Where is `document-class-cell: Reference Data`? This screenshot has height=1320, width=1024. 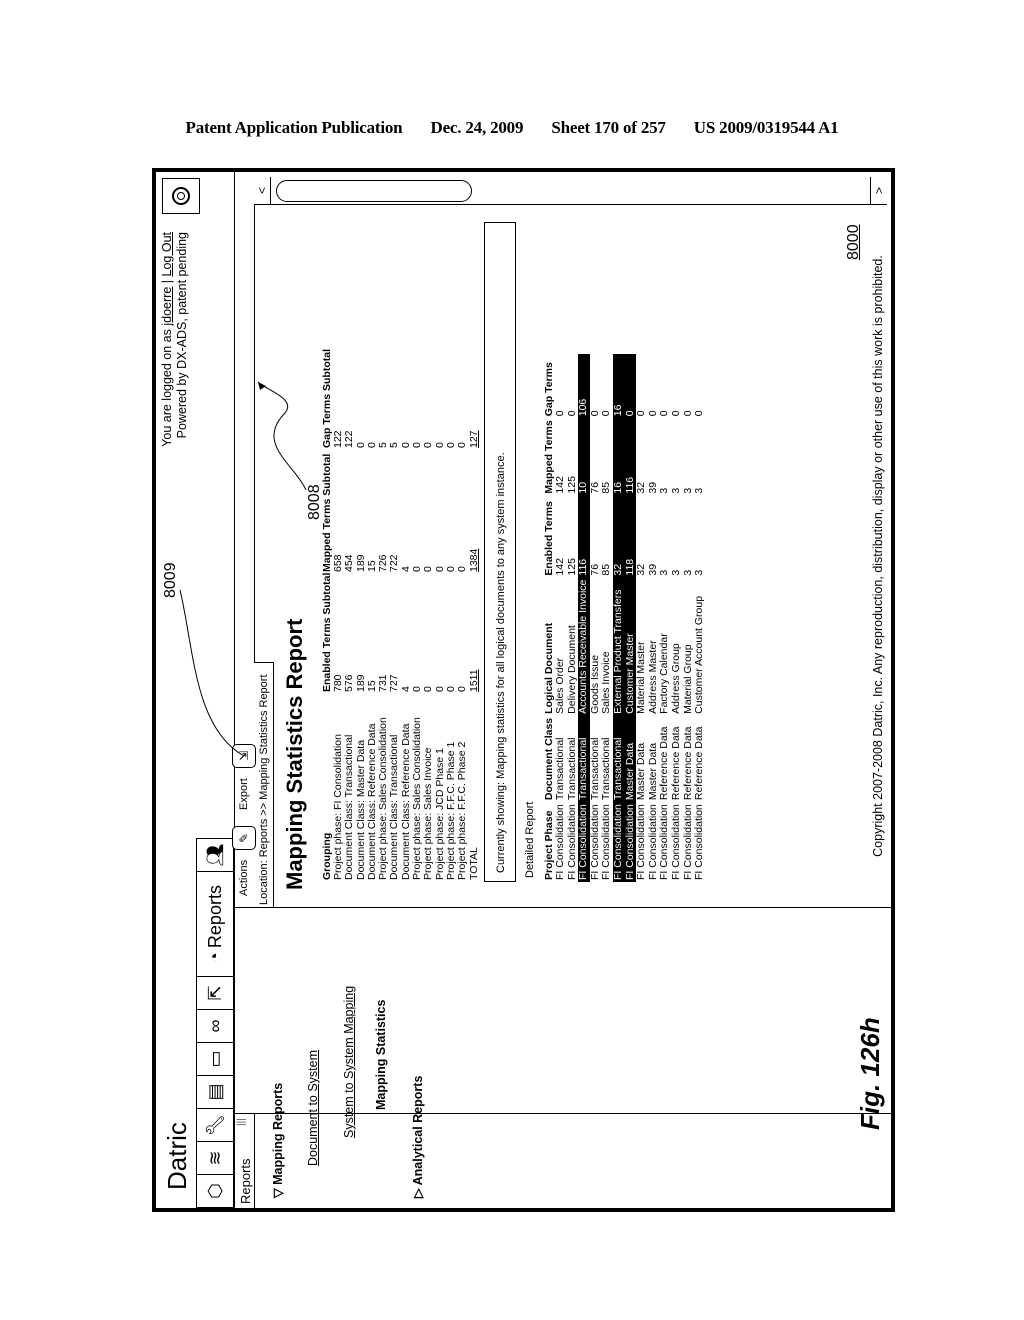 document-class-cell: Reference Data is located at coordinates (699, 763).